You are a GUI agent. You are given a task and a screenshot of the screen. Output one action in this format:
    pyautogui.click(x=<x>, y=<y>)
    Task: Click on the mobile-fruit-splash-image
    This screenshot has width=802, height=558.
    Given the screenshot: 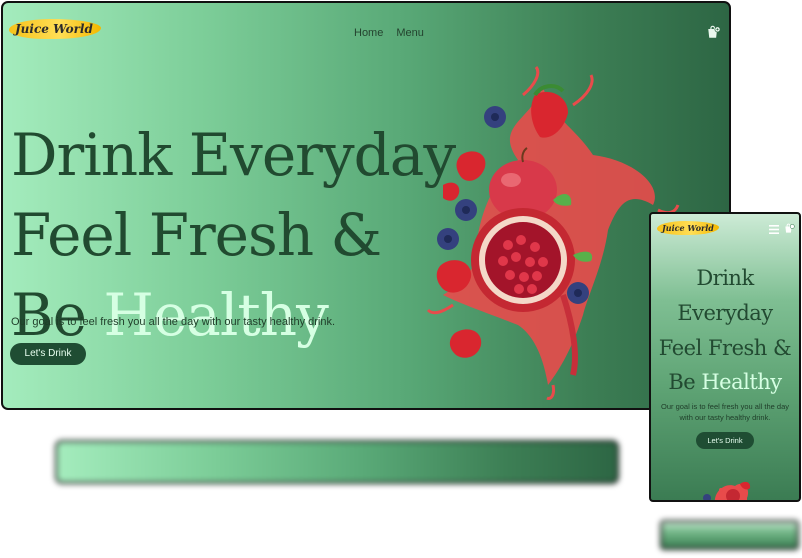 What is the action you would take?
    pyautogui.click(x=727, y=490)
    